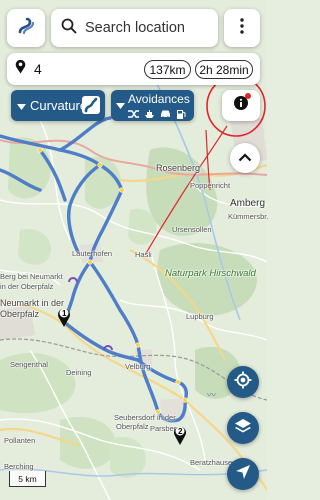  I want to click on search-placeholder: Search location, so click(135, 28).